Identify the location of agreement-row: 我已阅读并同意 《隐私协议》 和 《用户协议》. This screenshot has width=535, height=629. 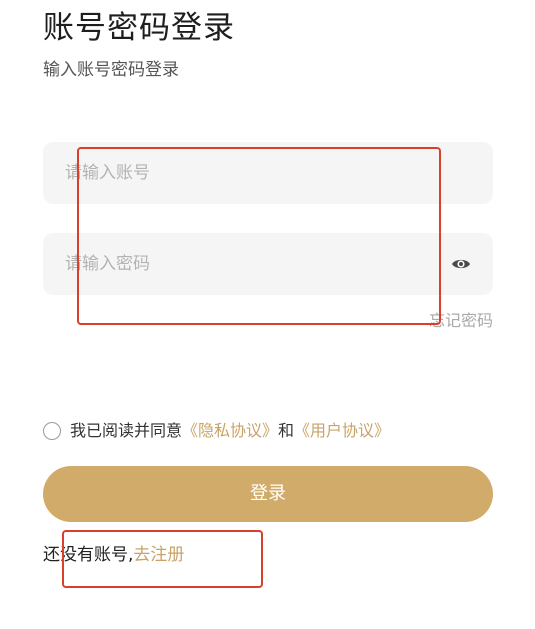
(216, 431).